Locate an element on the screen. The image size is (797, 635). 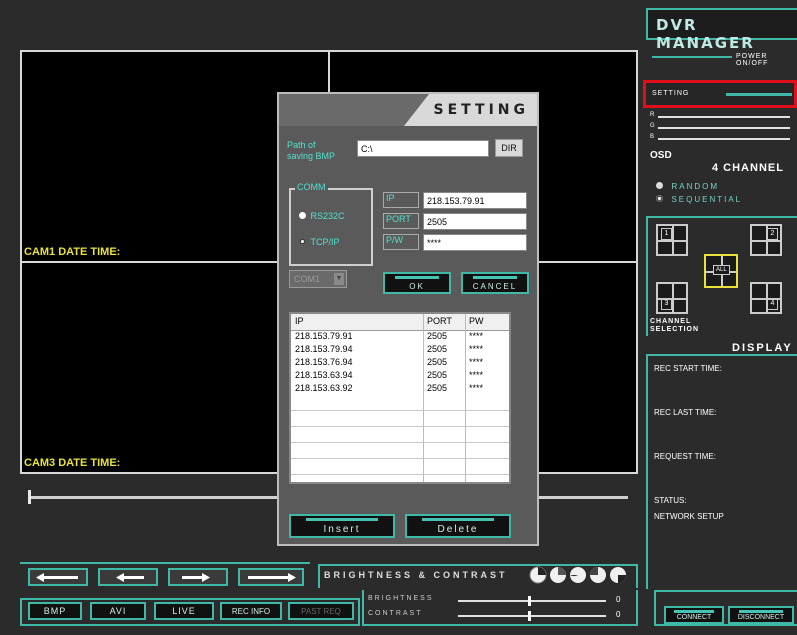
ok-button: OK is located at coordinates (417, 283).